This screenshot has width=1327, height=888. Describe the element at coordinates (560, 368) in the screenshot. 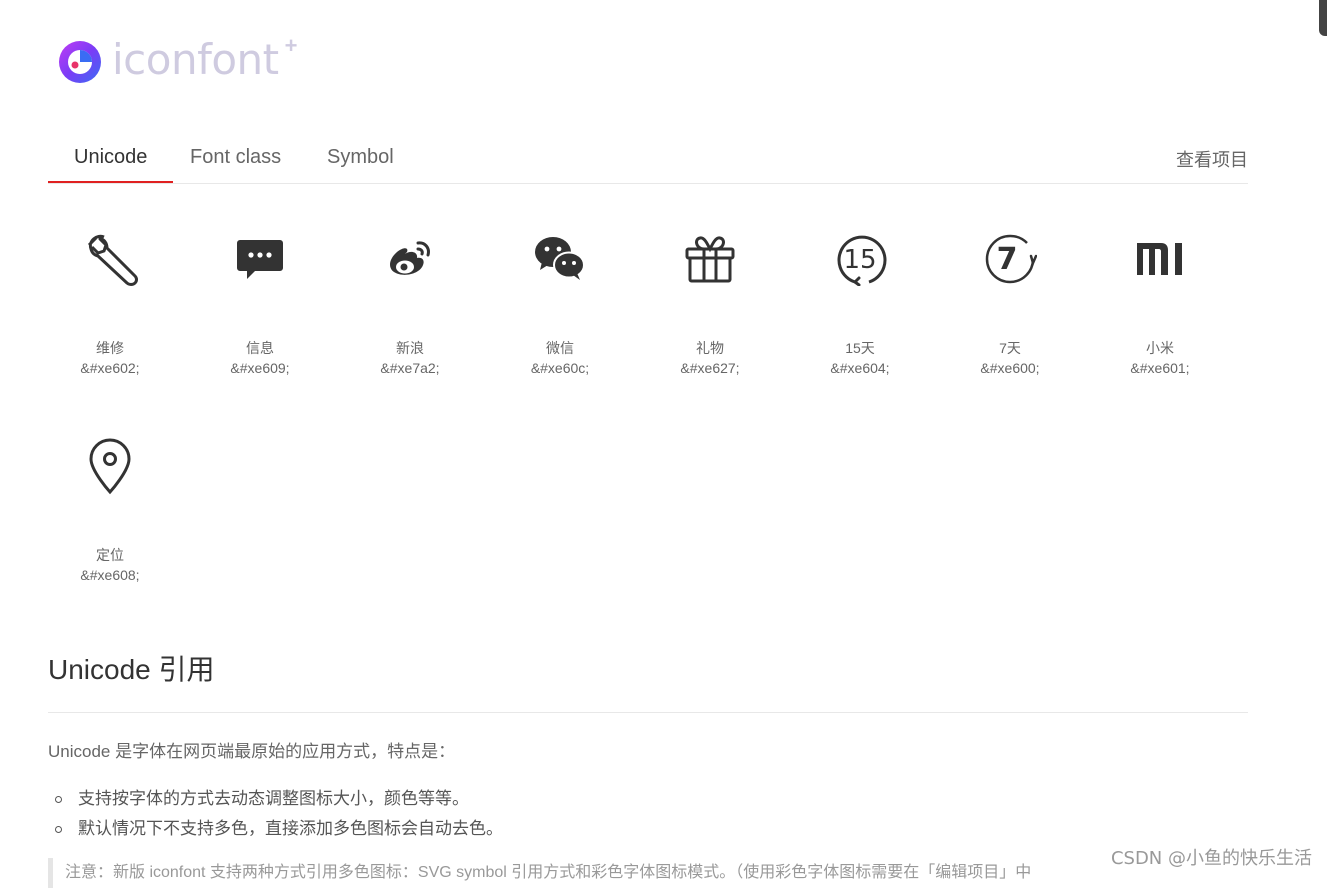

I see `icon-code: &#xe60c;` at that location.